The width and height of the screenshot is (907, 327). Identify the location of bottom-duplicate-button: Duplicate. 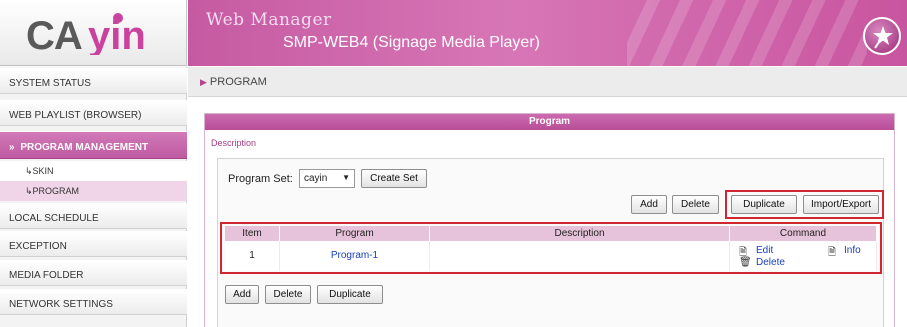
(350, 294).